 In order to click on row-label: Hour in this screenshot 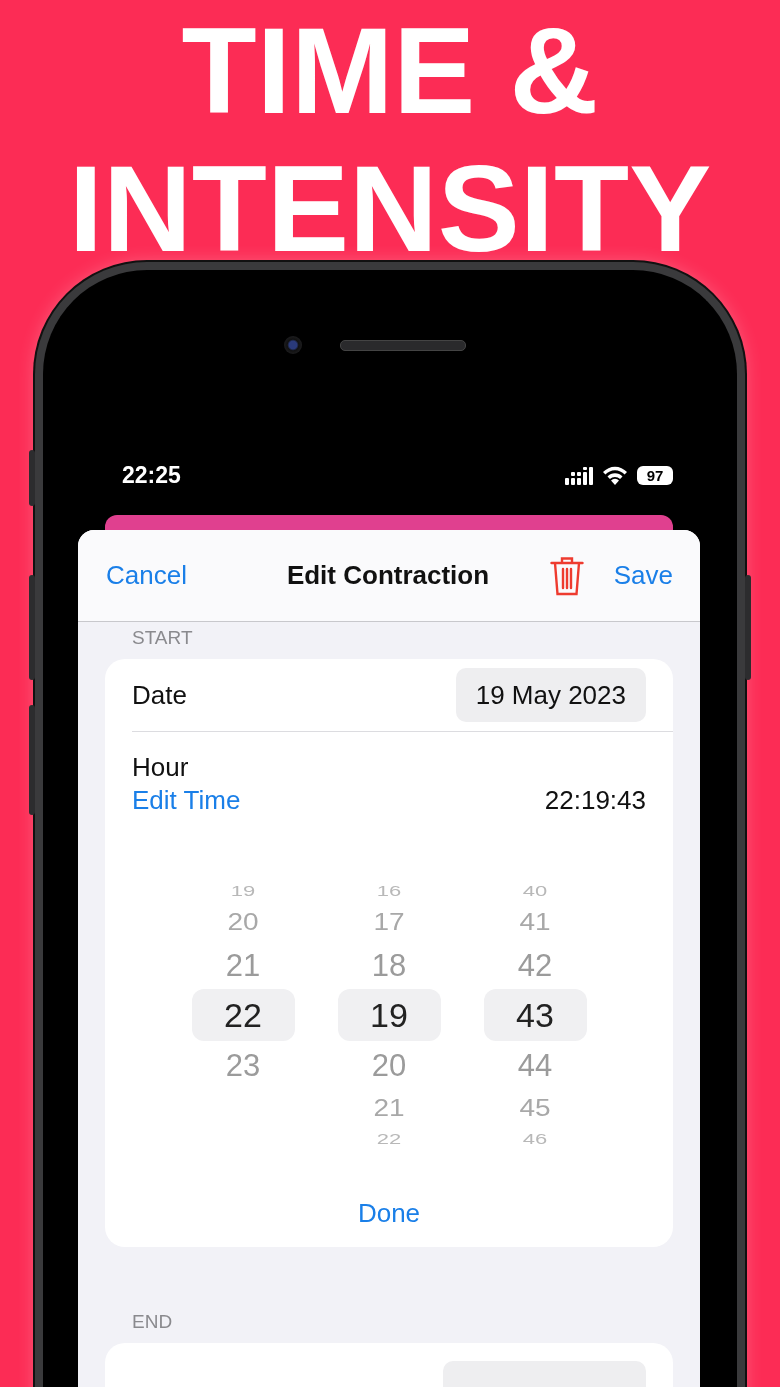, I will do `click(161, 767)`.